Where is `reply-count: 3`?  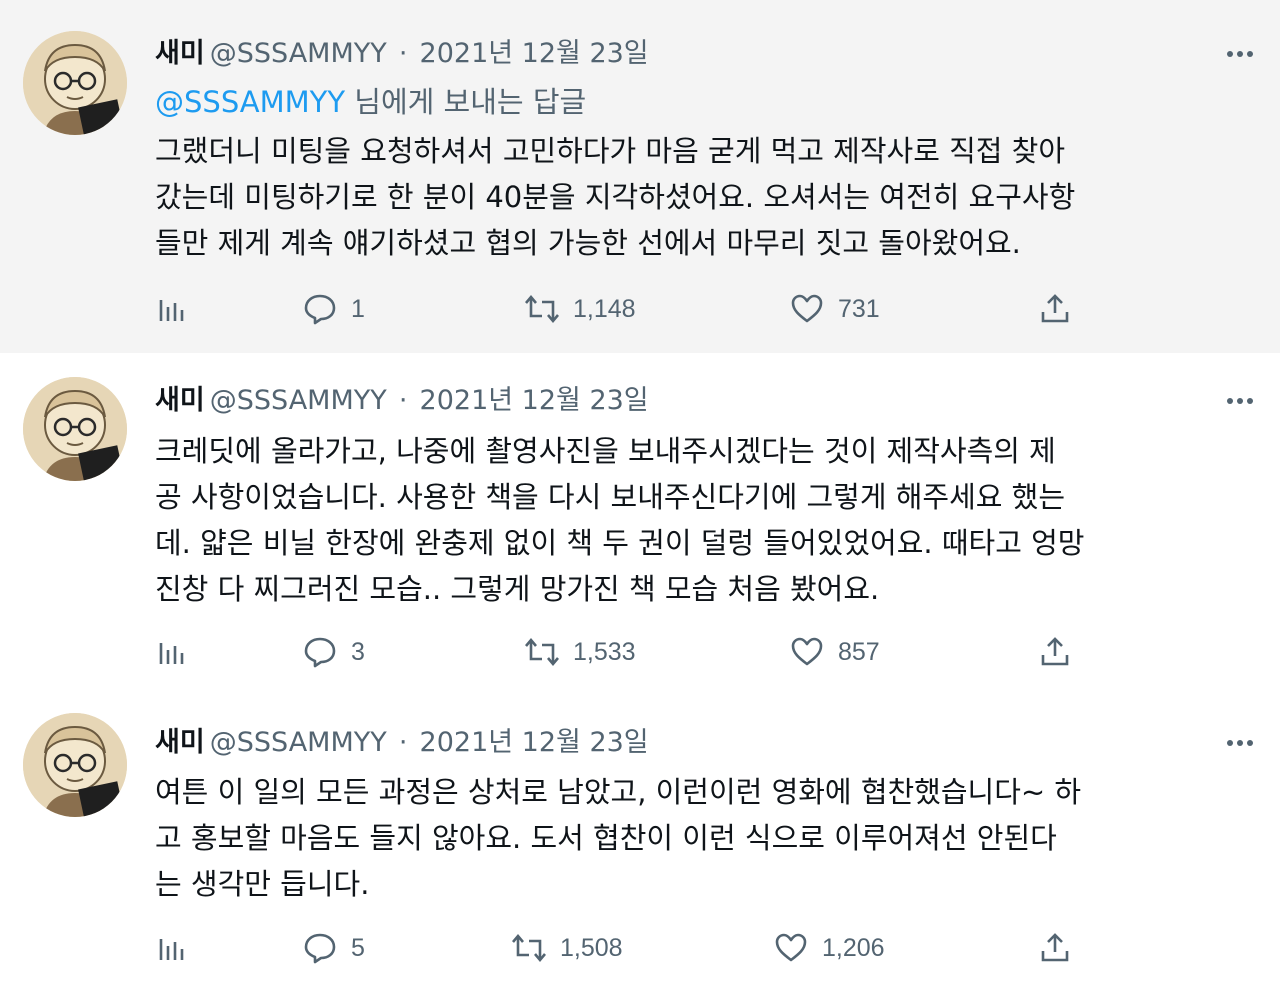
reply-count: 3 is located at coordinates (358, 651).